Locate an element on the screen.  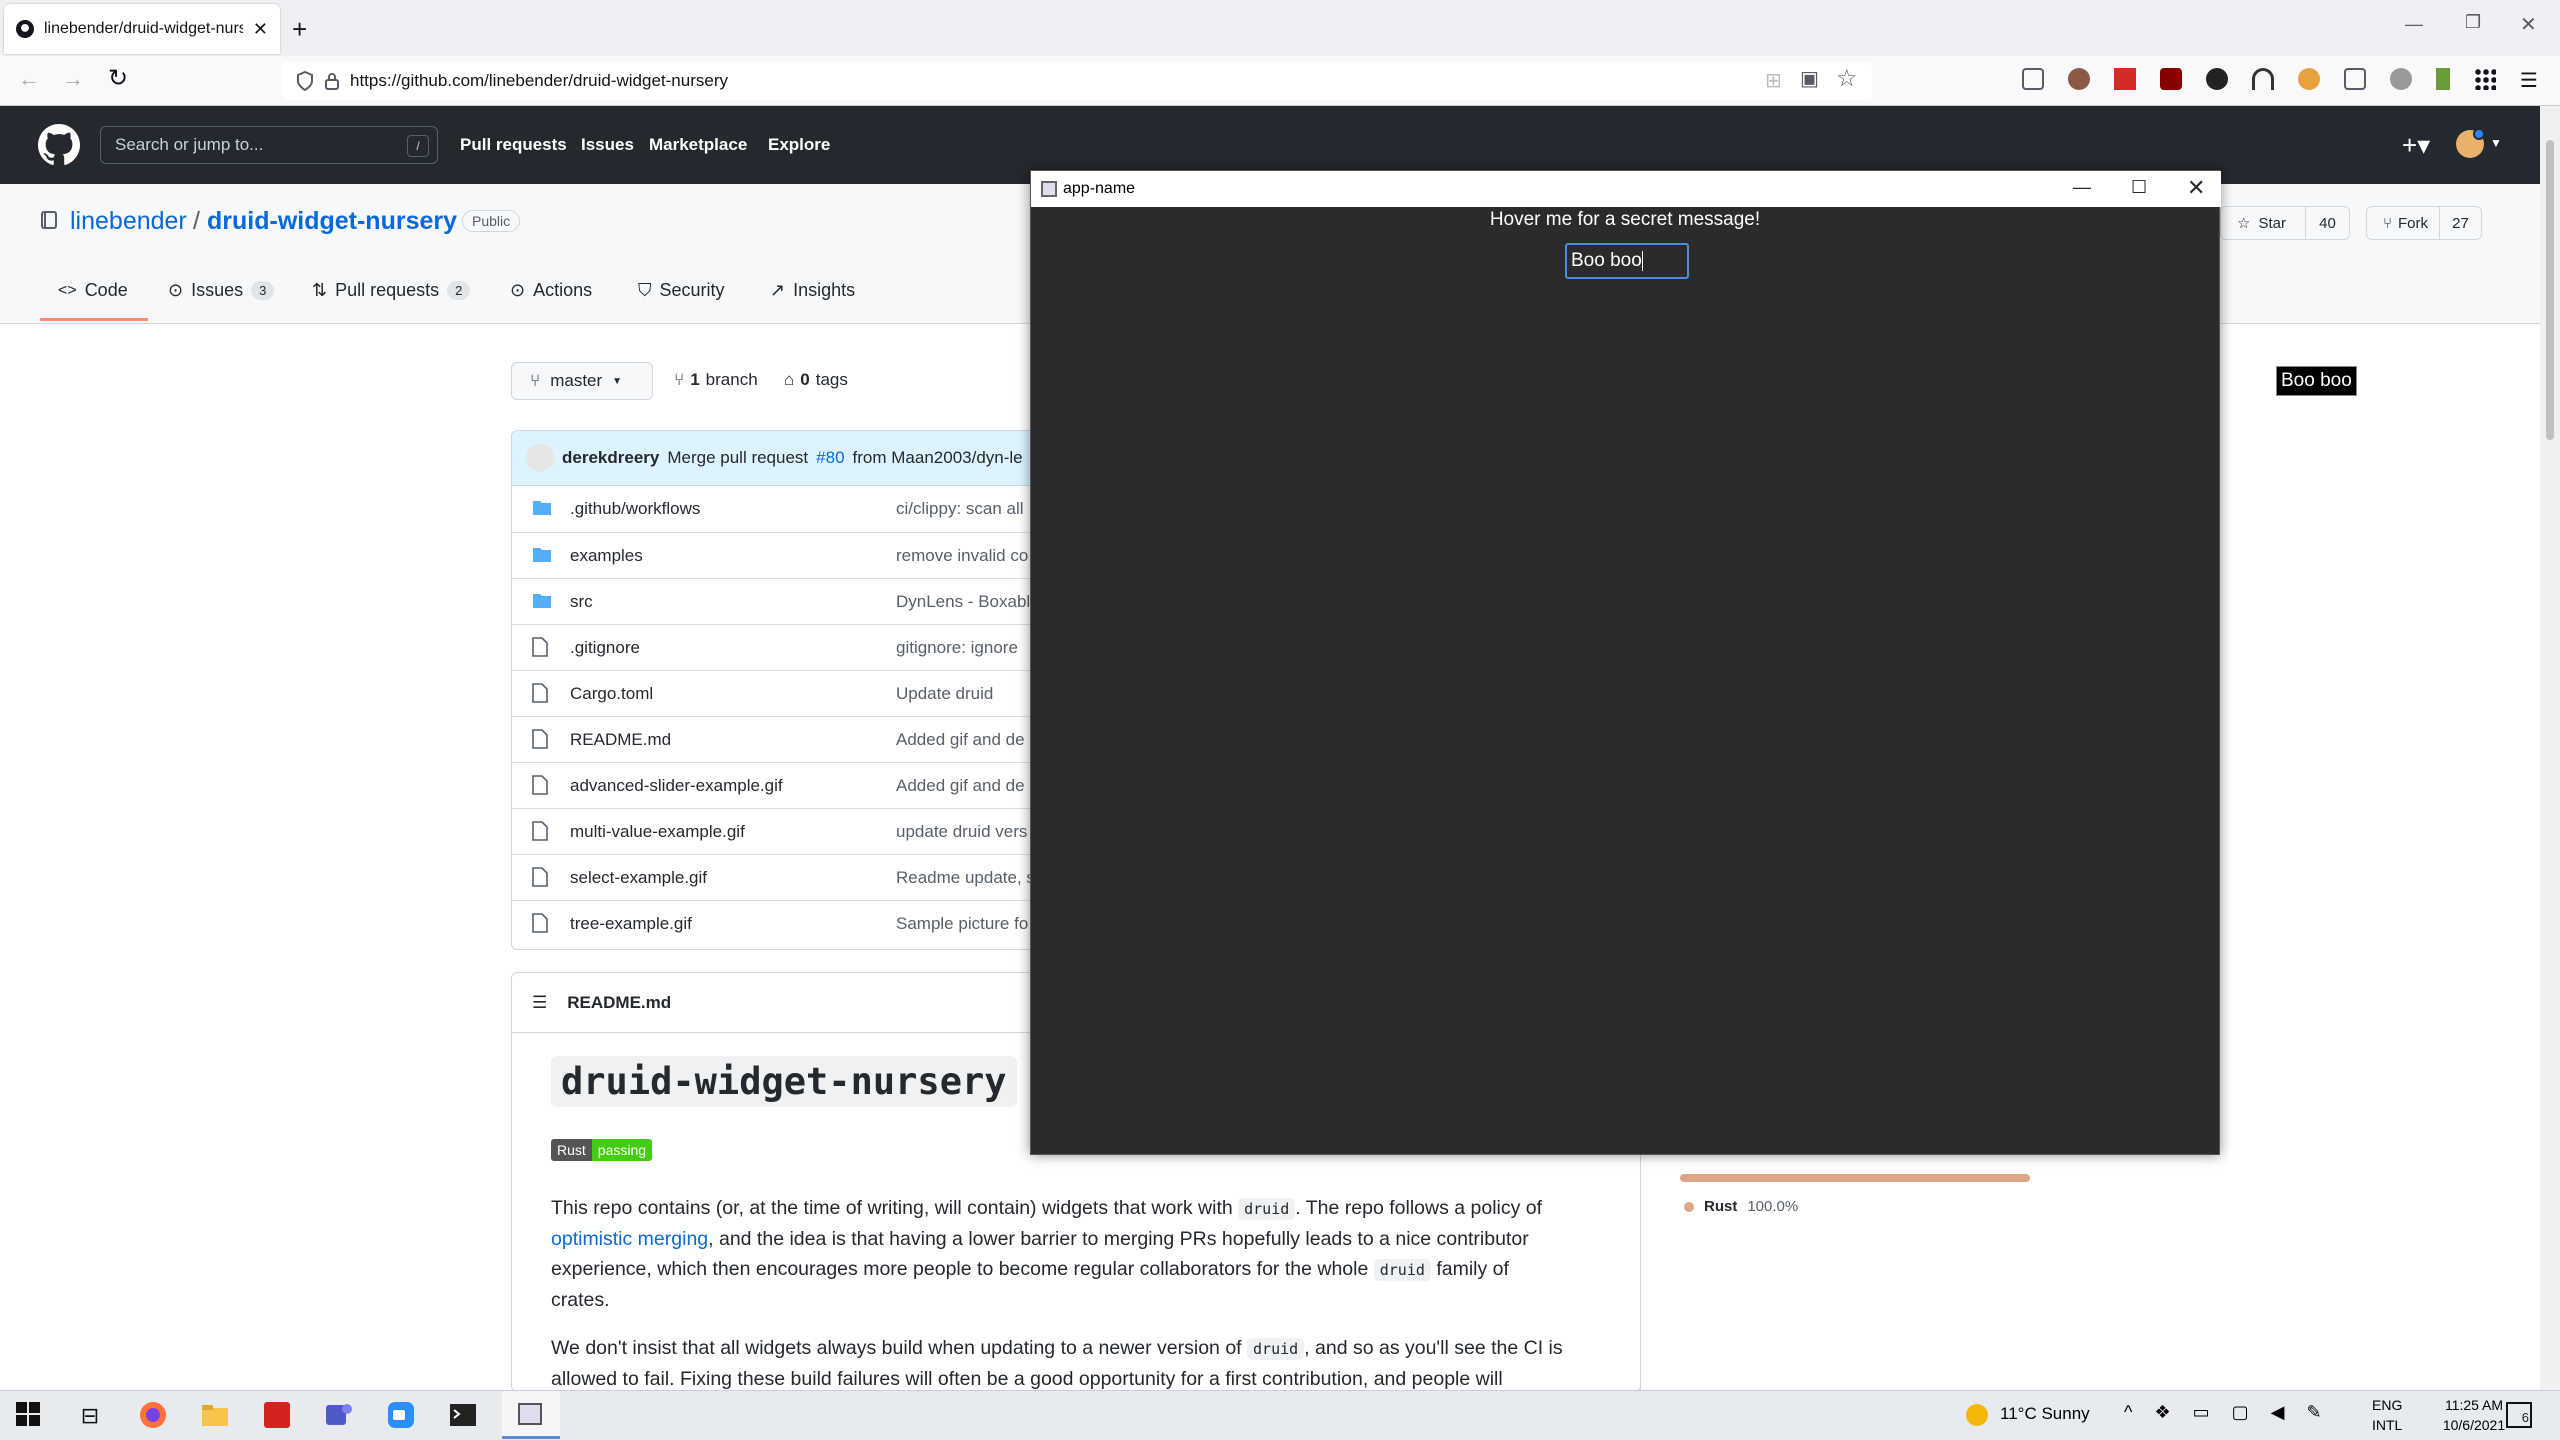
chevron-down-icon: ▼ is located at coordinates (2496, 143).